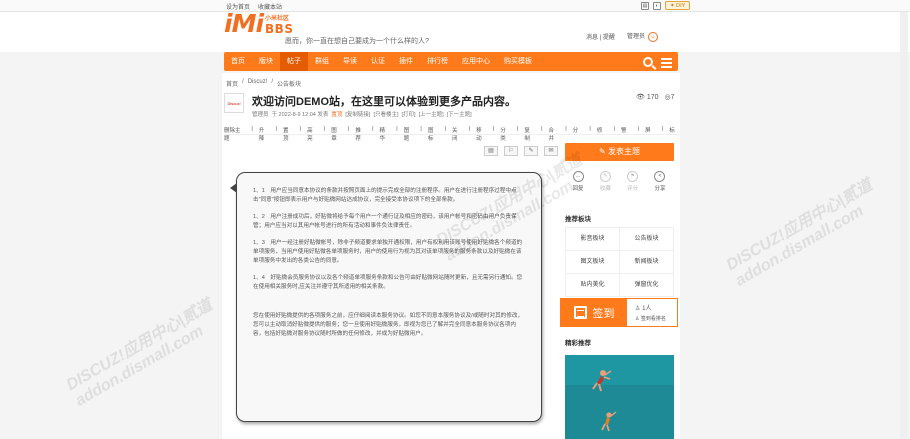  I want to click on nav-item: 帖子, so click(294, 61).